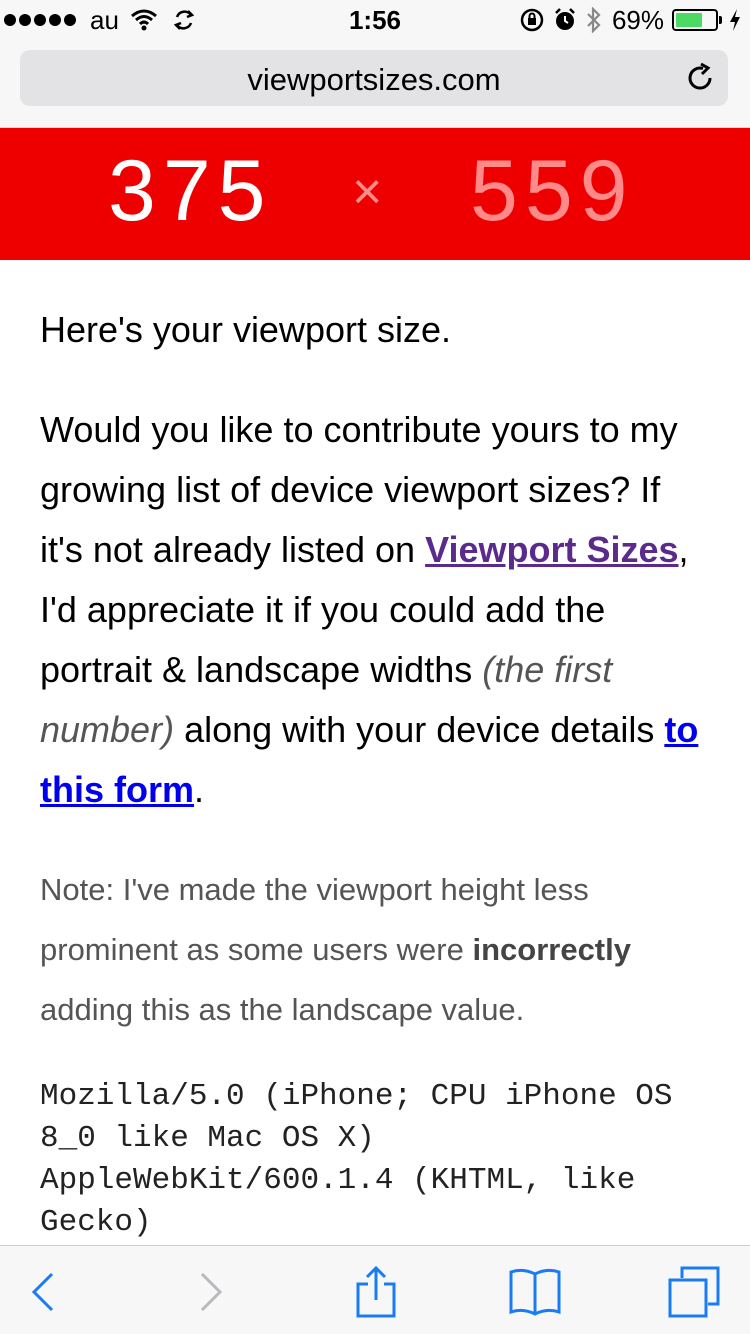  Describe the element at coordinates (535, 1292) in the screenshot. I see `bookmarks-icon` at that location.